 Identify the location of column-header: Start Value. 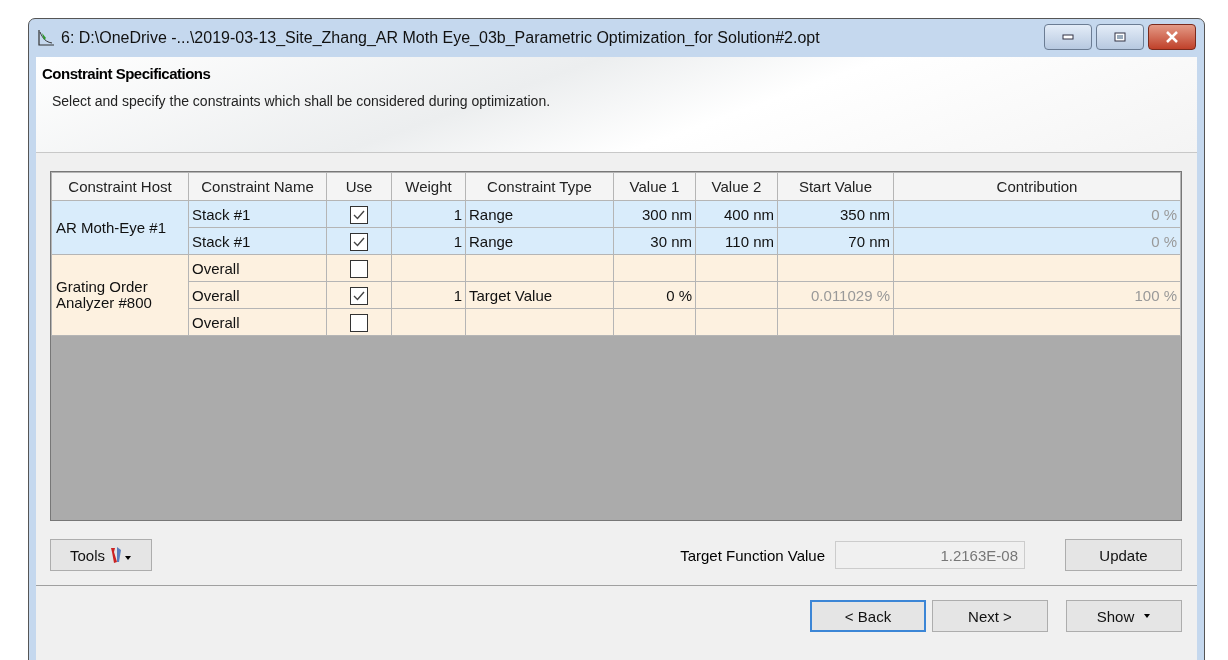
(835, 186).